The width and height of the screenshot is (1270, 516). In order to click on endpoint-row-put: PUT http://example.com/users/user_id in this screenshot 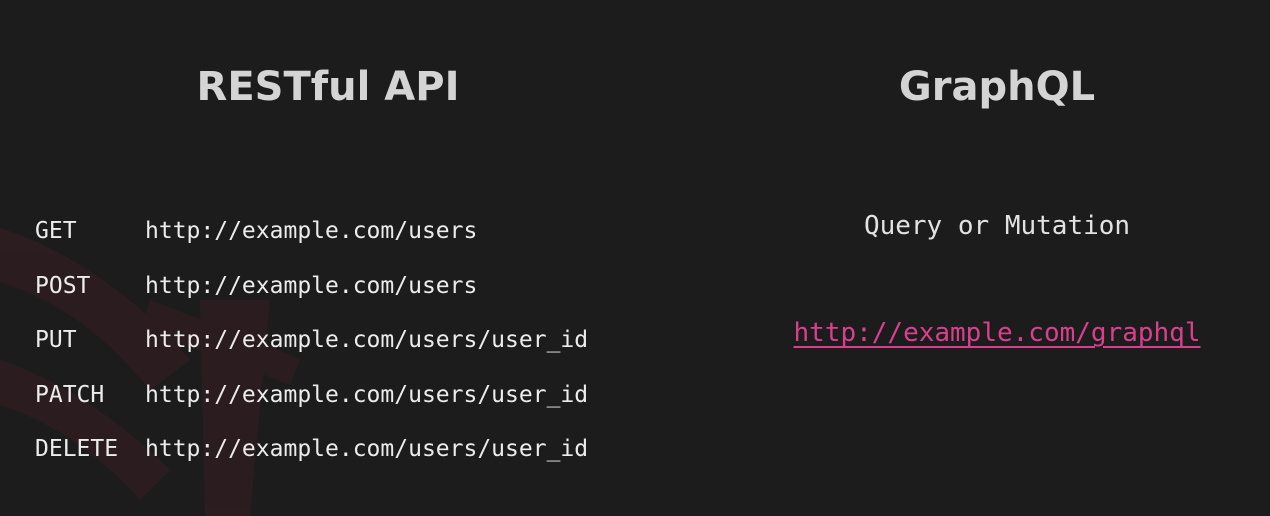, I will do `click(311, 340)`.